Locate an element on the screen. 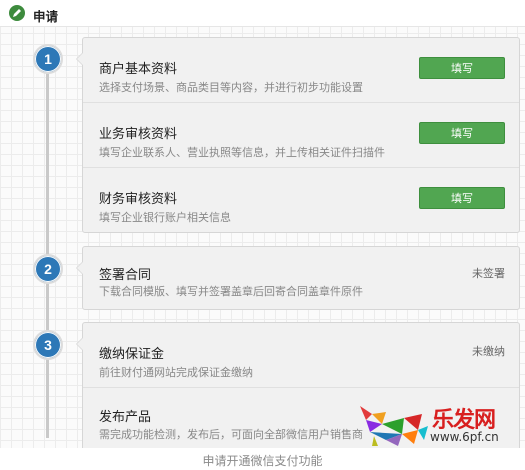 The image size is (525, 470). row-title: 商户基本资料 is located at coordinates (138, 68).